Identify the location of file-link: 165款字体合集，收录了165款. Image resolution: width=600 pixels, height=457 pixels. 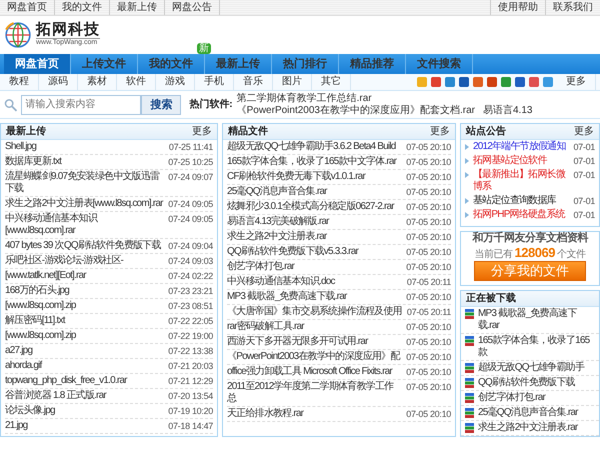
(536, 346).